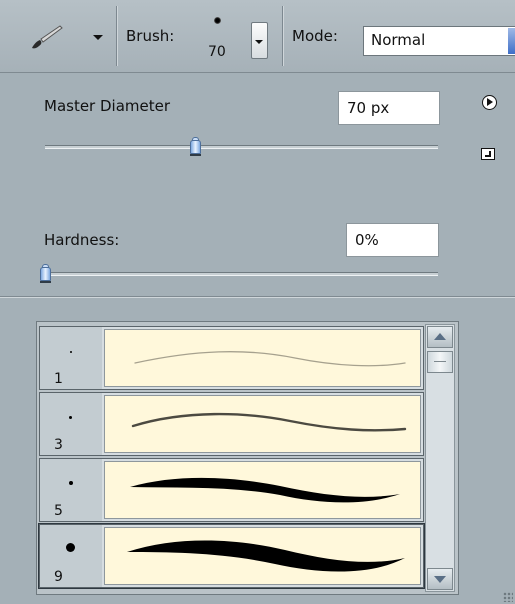  What do you see at coordinates (217, 52) in the screenshot?
I see `brush-size-label: 70` at bounding box center [217, 52].